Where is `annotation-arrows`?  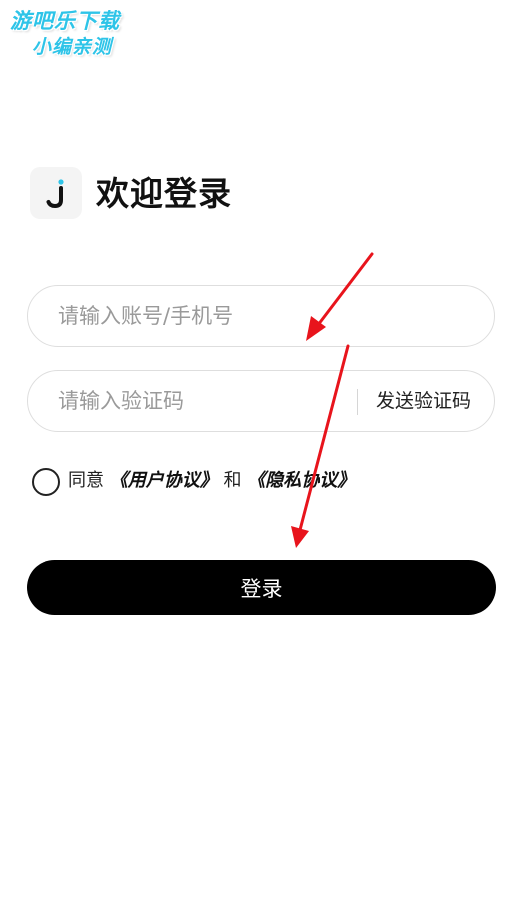
annotation-arrows is located at coordinates (332, 400).